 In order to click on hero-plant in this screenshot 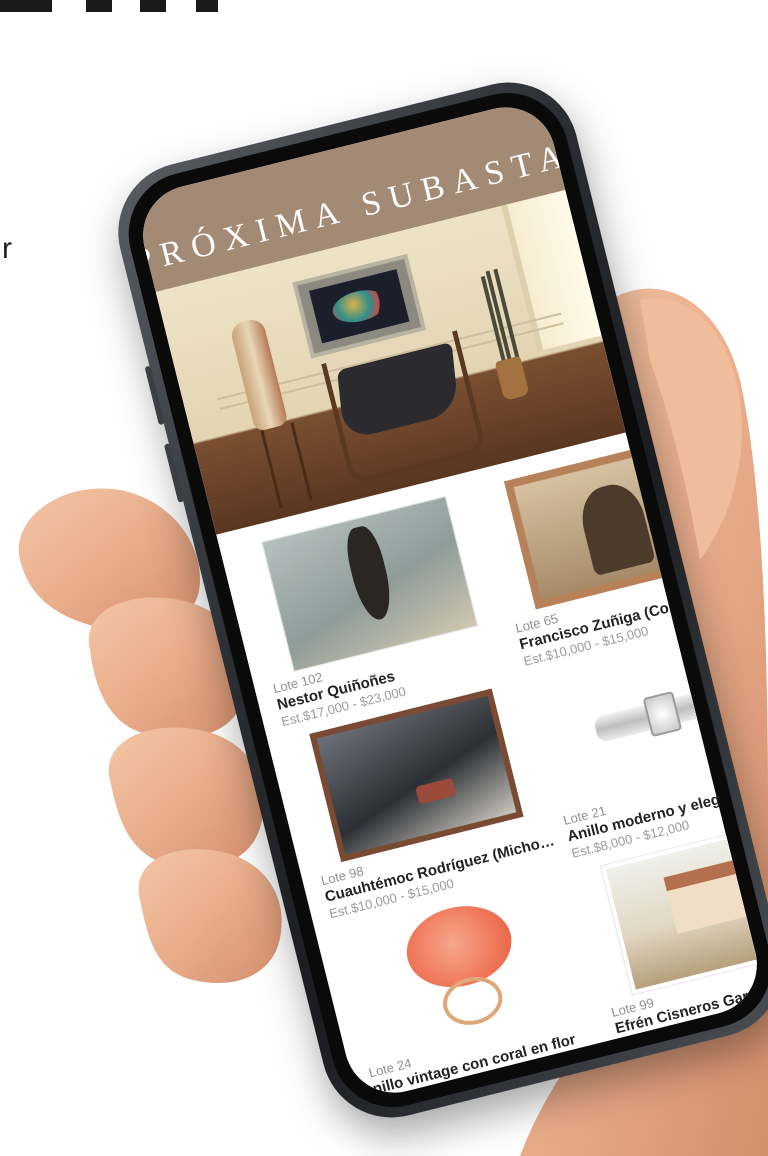, I will do `click(499, 319)`.